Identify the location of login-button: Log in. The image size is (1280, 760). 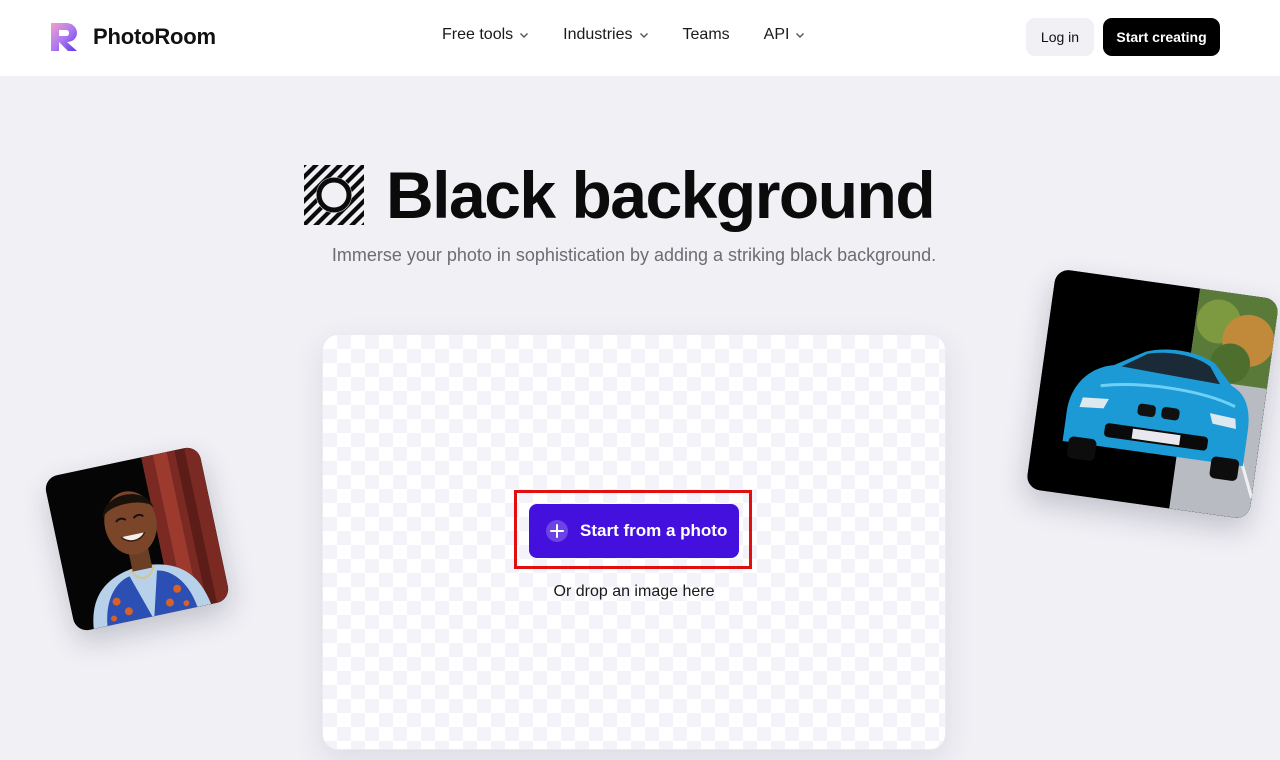
(1060, 37).